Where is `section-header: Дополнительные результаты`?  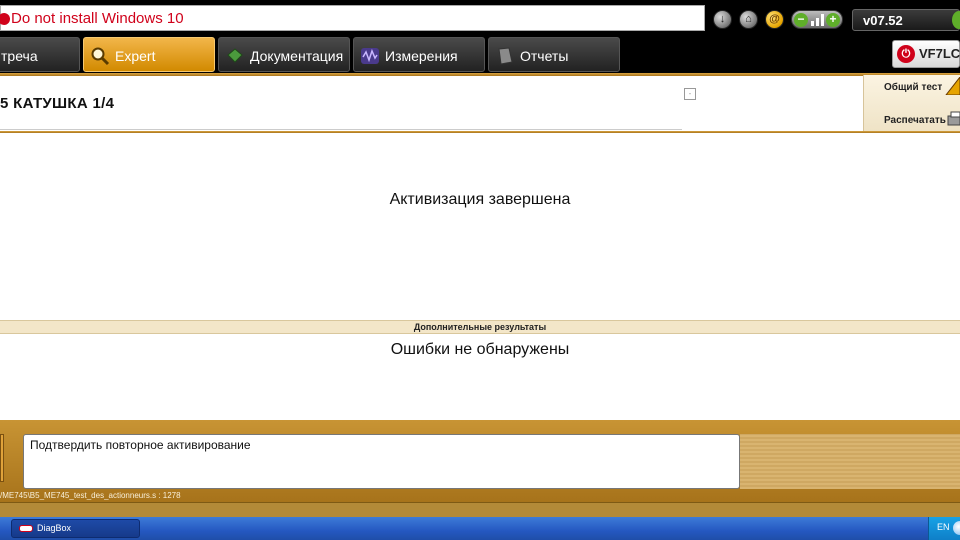
section-header: Дополнительные результаты is located at coordinates (480, 327).